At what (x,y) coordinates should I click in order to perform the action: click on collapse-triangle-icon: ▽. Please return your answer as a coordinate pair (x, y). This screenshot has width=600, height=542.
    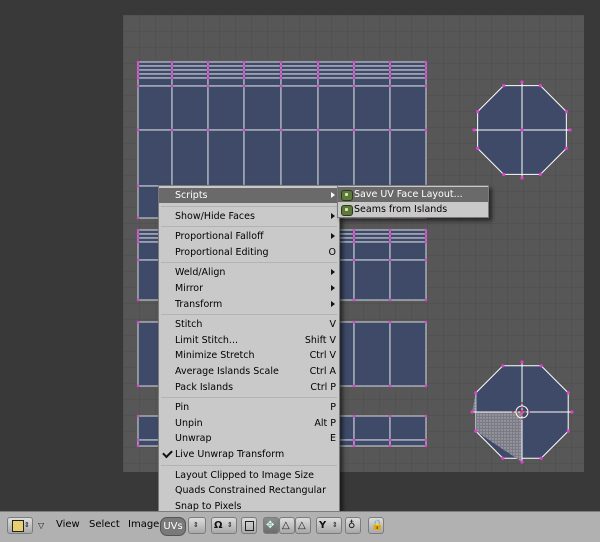
    Looking at the image, I should click on (41, 525).